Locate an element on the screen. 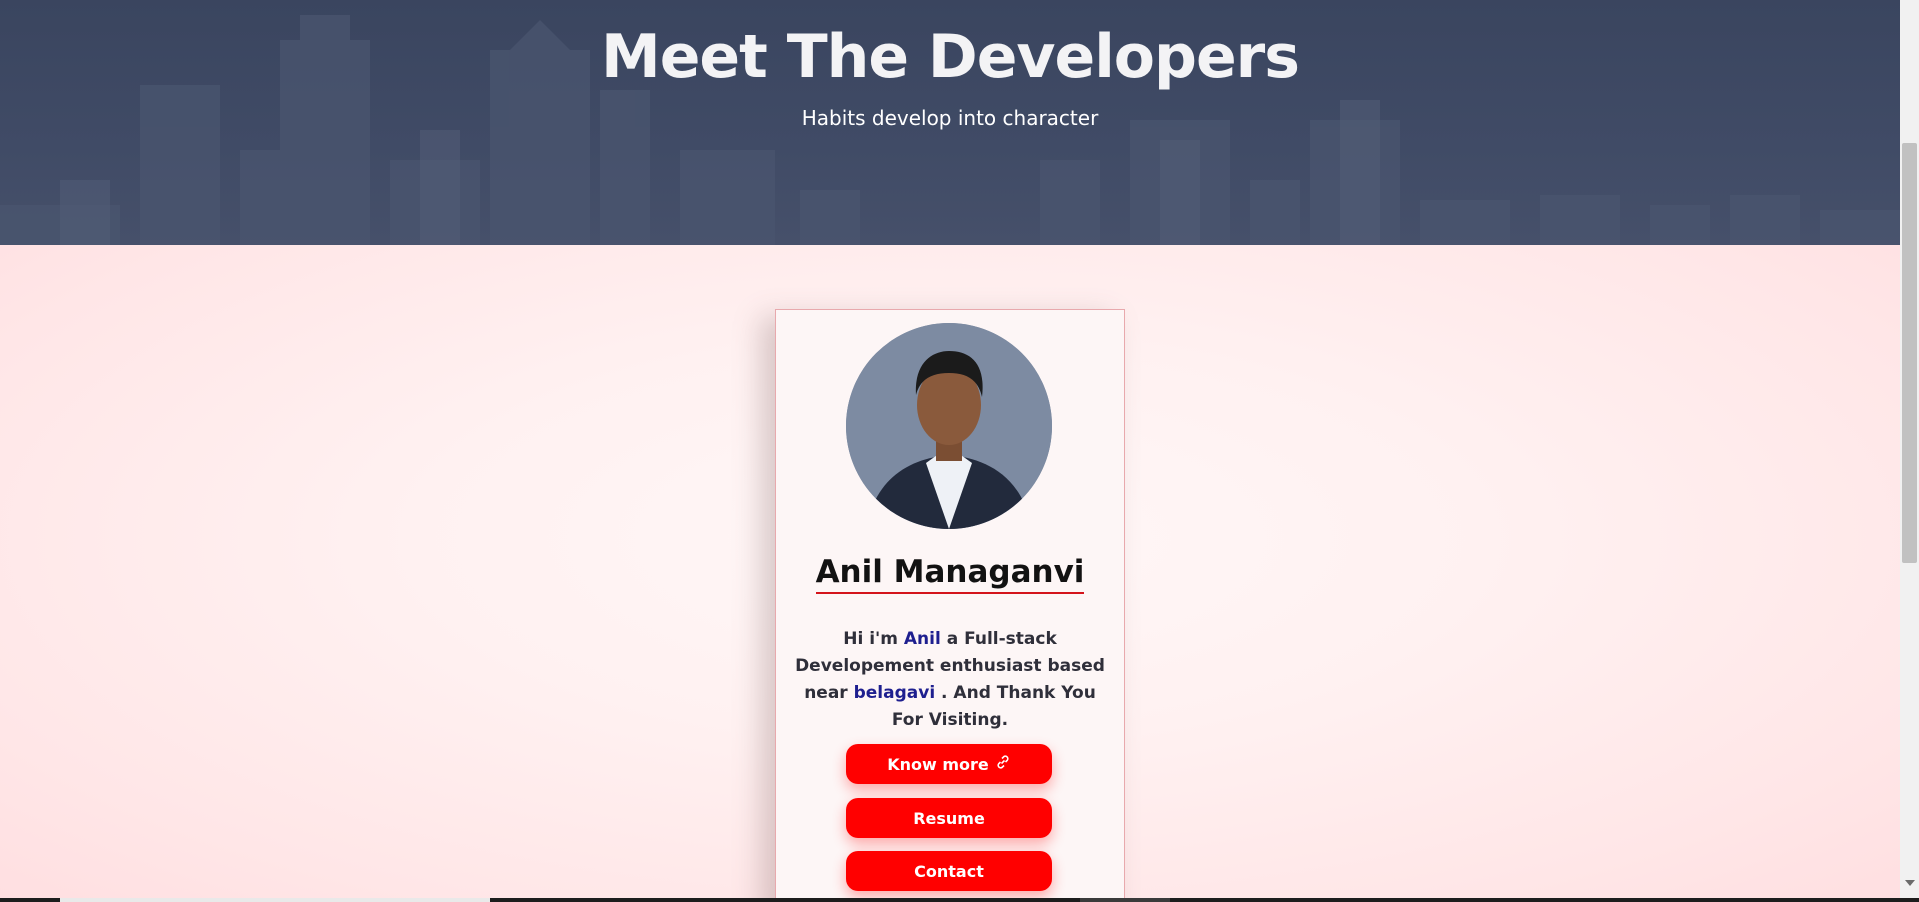 The image size is (1919, 902). know-more-button: Know more is located at coordinates (949, 764).